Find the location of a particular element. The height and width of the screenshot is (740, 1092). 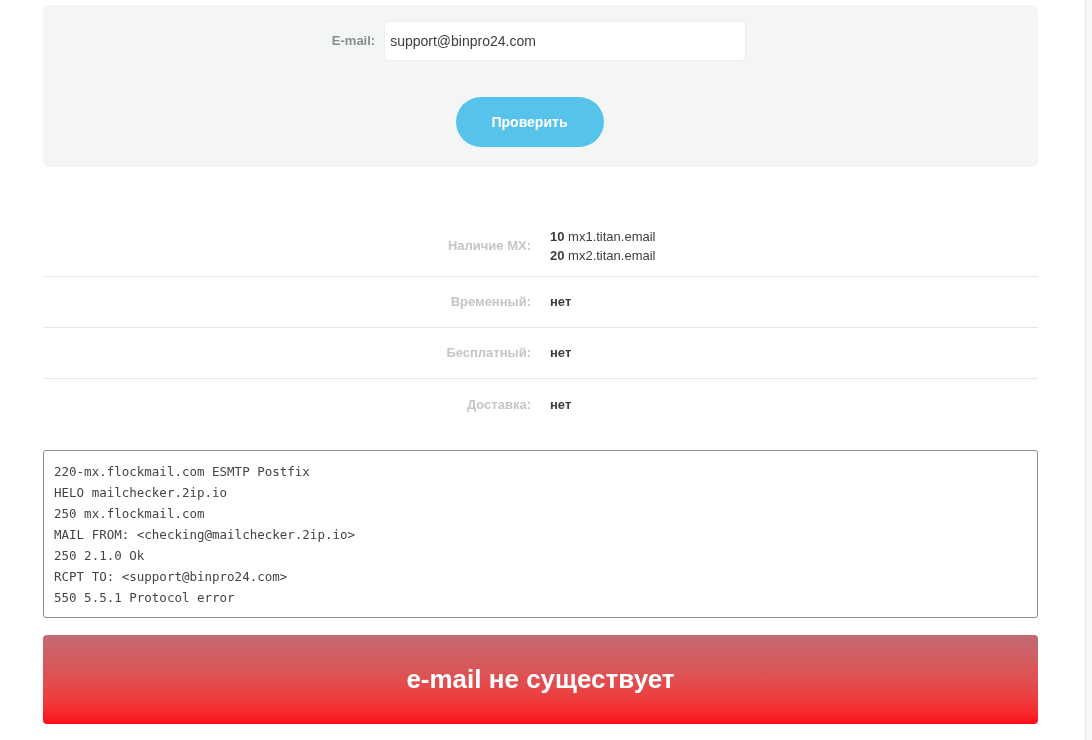

email-input: support@binpro24.com is located at coordinates (565, 41).